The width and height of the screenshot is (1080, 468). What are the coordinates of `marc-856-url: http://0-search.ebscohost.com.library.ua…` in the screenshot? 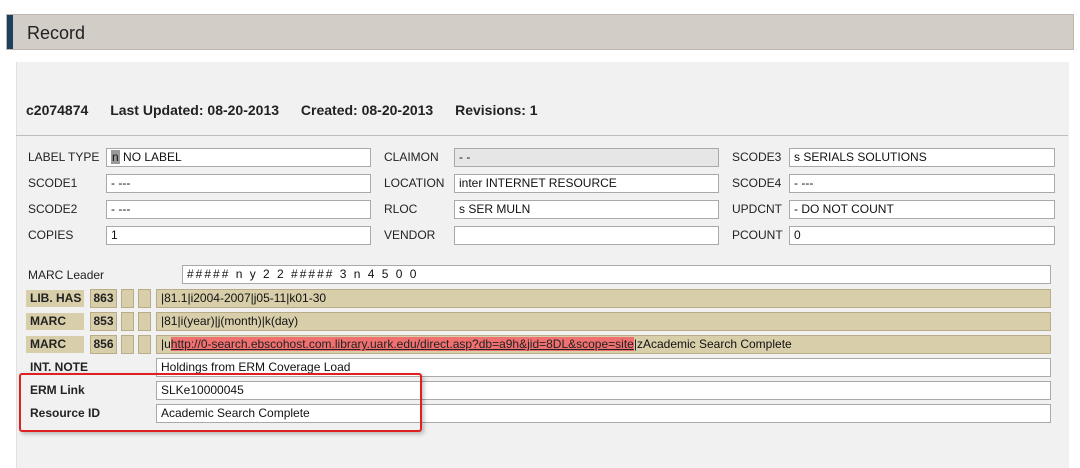 It's located at (402, 344).